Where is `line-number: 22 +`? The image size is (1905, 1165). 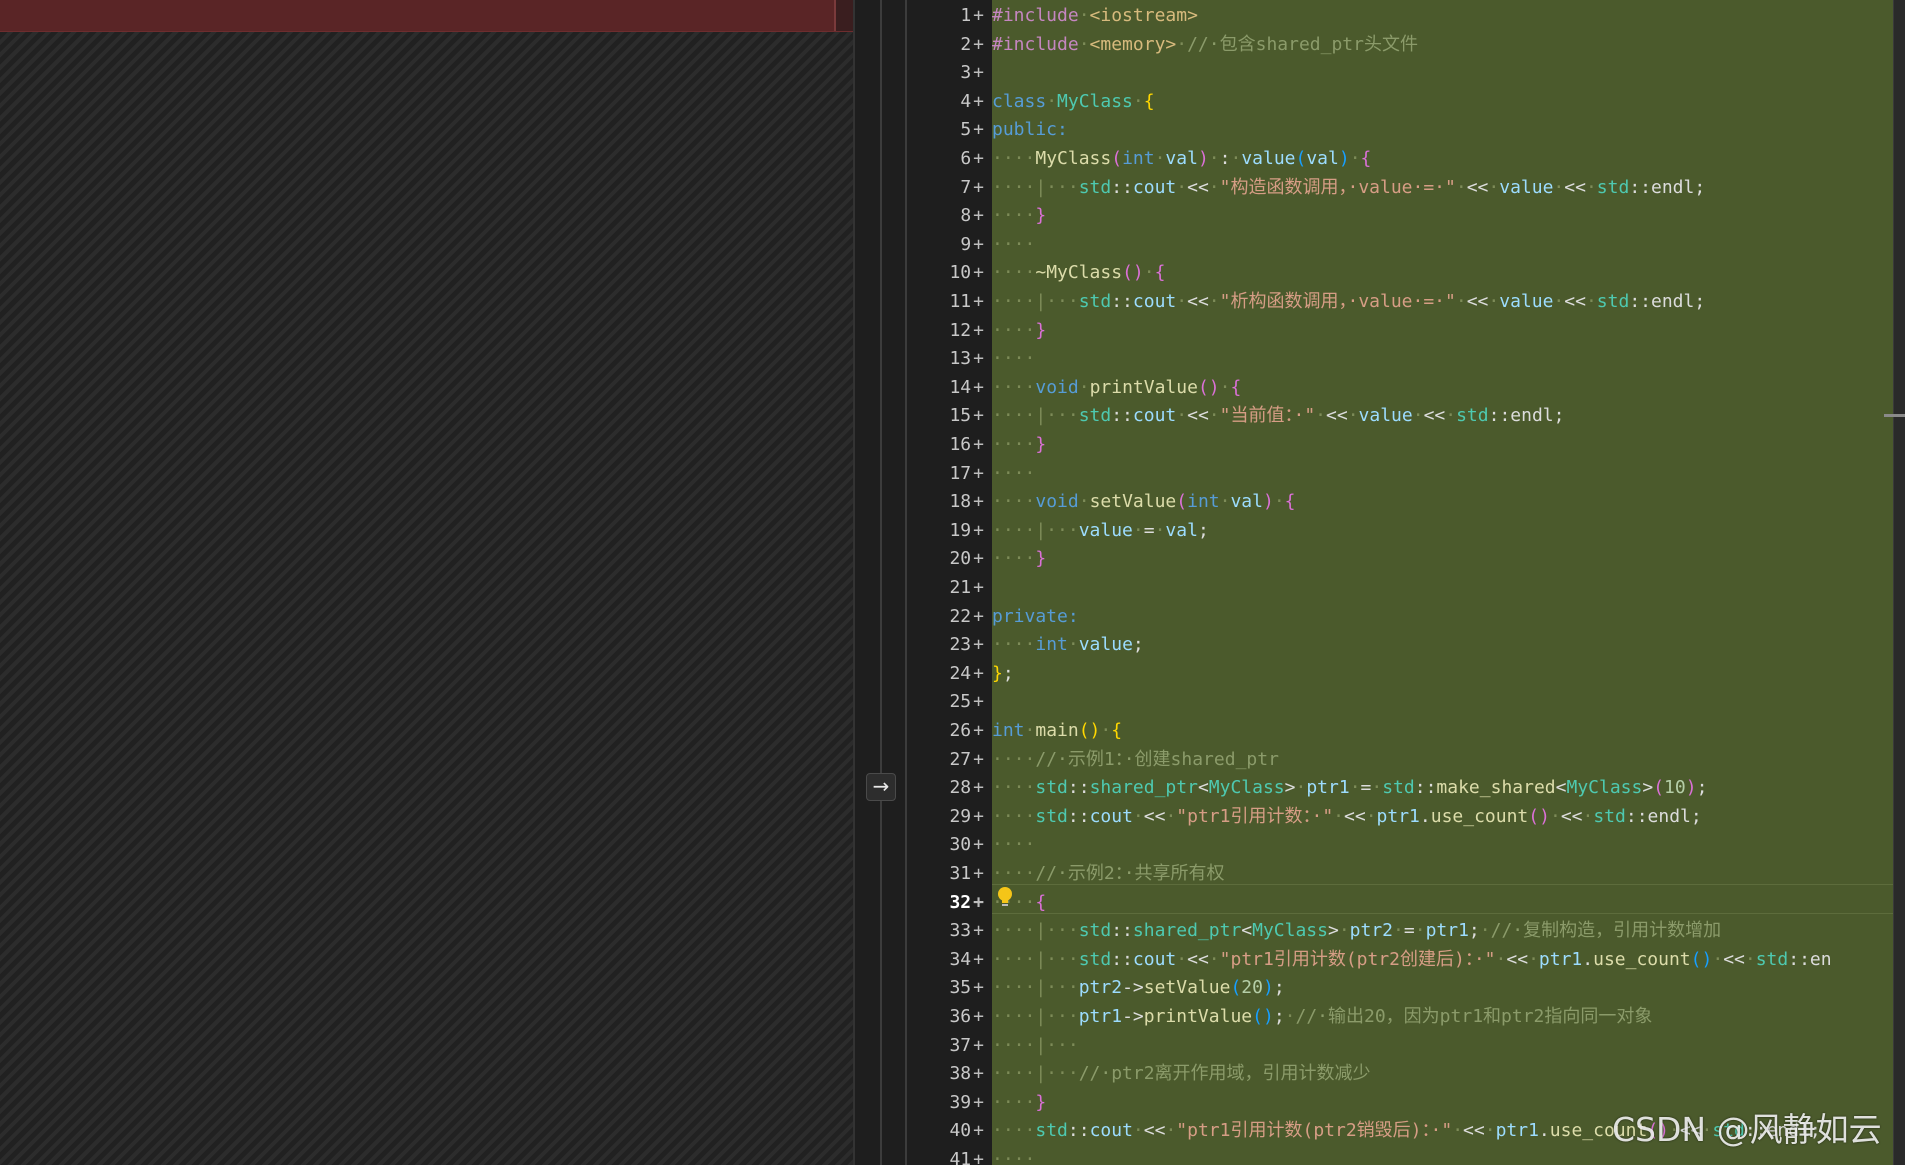 line-number: 22 + is located at coordinates (949, 617).